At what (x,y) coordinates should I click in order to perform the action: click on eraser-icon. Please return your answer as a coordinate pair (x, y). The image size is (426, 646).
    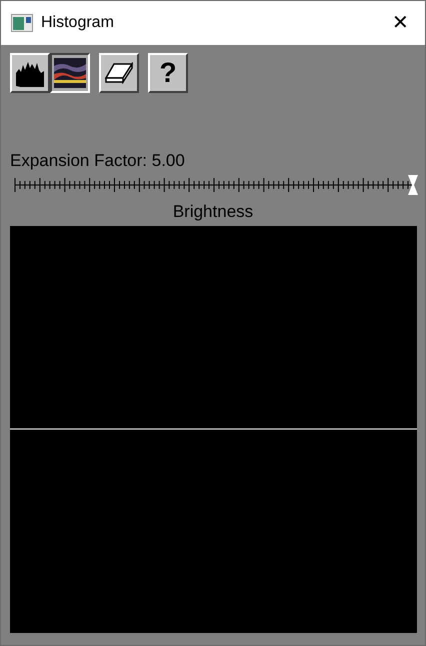
    Looking at the image, I should click on (119, 73).